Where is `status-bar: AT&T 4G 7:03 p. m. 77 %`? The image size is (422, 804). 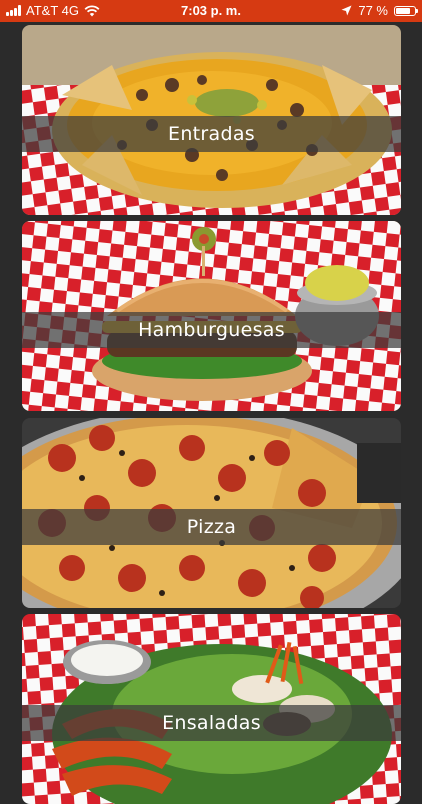 status-bar: AT&T 4G 7:03 p. m. 77 % is located at coordinates (211, 11).